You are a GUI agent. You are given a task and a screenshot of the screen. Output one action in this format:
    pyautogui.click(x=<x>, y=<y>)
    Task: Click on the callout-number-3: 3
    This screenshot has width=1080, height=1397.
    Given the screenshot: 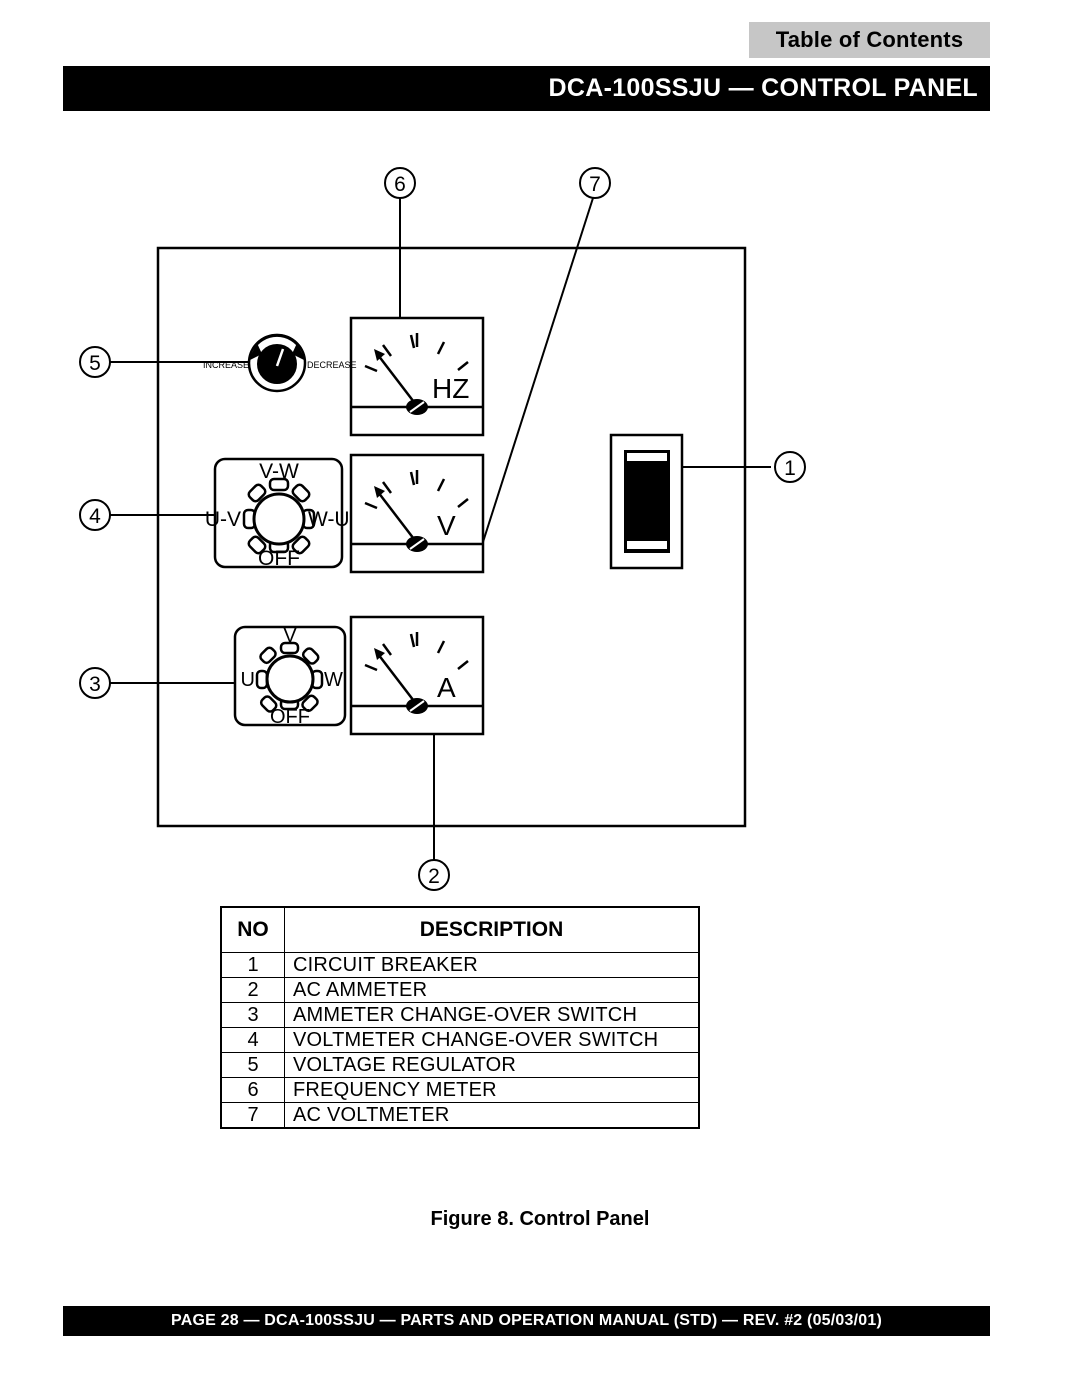 What is the action you would take?
    pyautogui.click(x=95, y=684)
    